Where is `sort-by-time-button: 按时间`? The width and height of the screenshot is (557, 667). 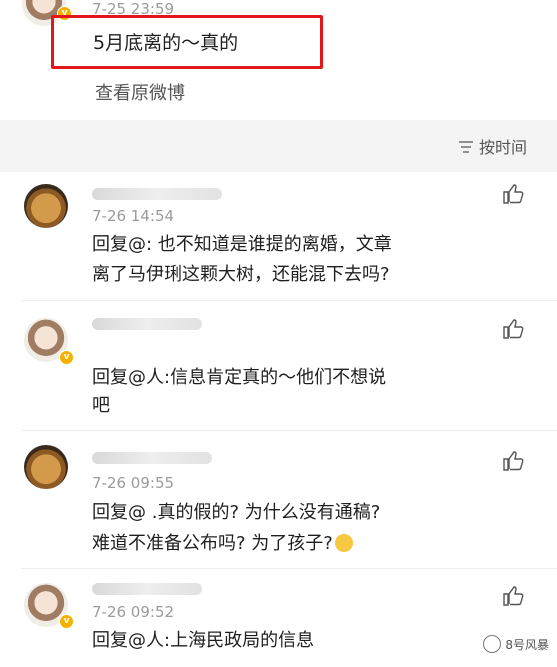 sort-by-time-button: 按时间 is located at coordinates (492, 146).